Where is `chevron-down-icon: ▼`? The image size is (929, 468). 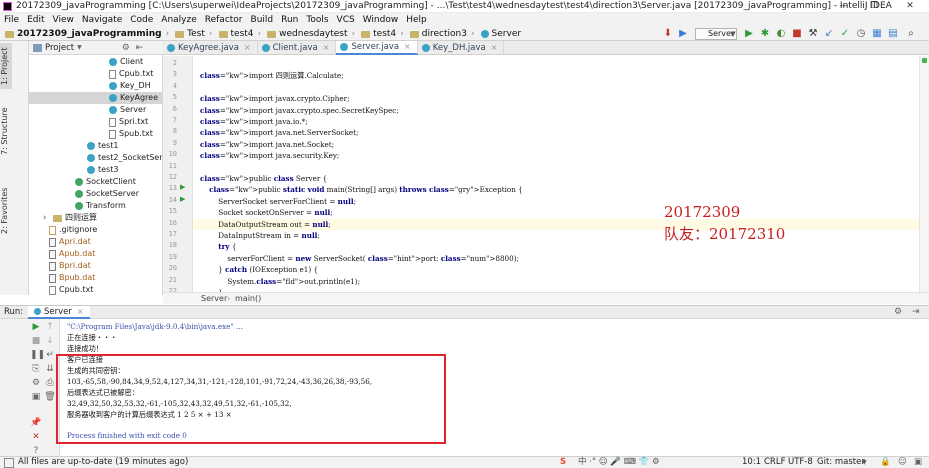 chevron-down-icon: ▼ is located at coordinates (864, 462).